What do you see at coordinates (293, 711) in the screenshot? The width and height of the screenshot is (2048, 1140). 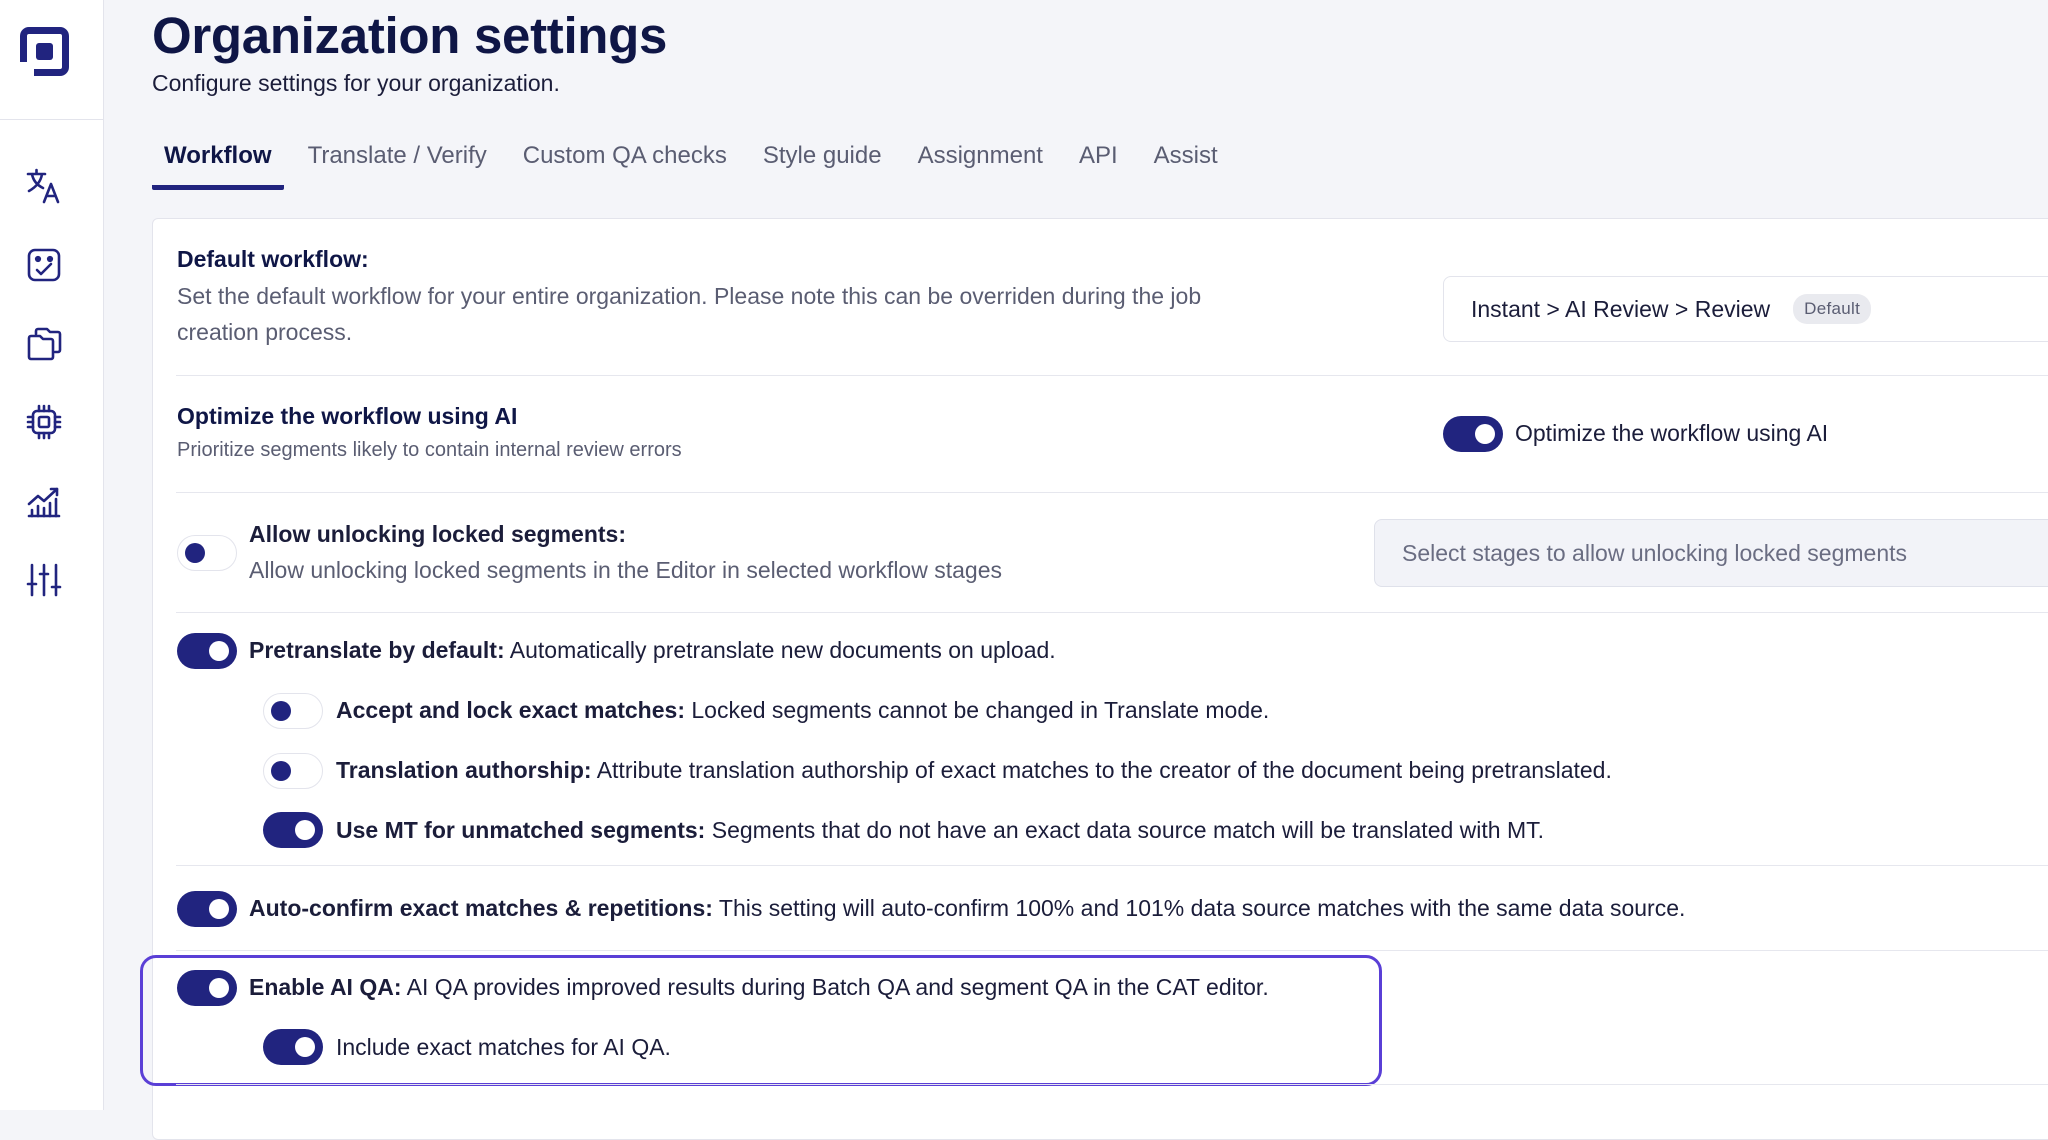 I see `accept-lock-toggle` at bounding box center [293, 711].